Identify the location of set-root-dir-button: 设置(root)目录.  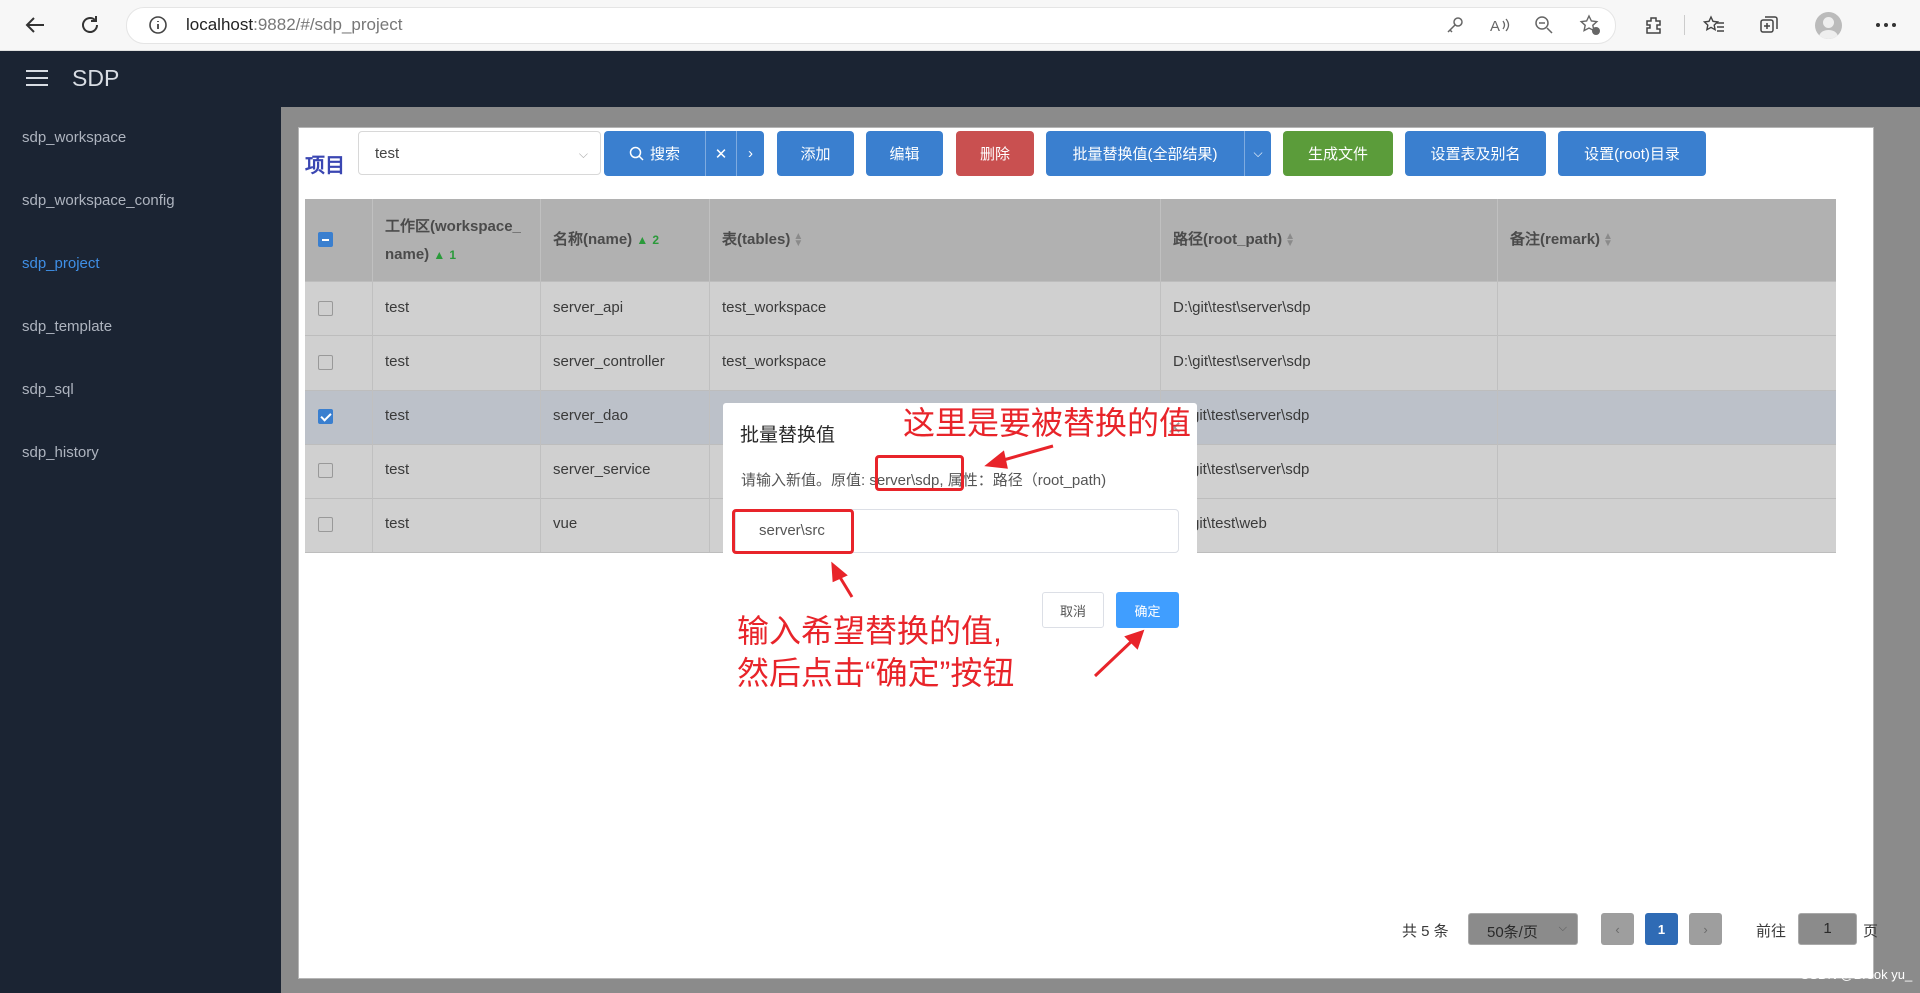
(1632, 153).